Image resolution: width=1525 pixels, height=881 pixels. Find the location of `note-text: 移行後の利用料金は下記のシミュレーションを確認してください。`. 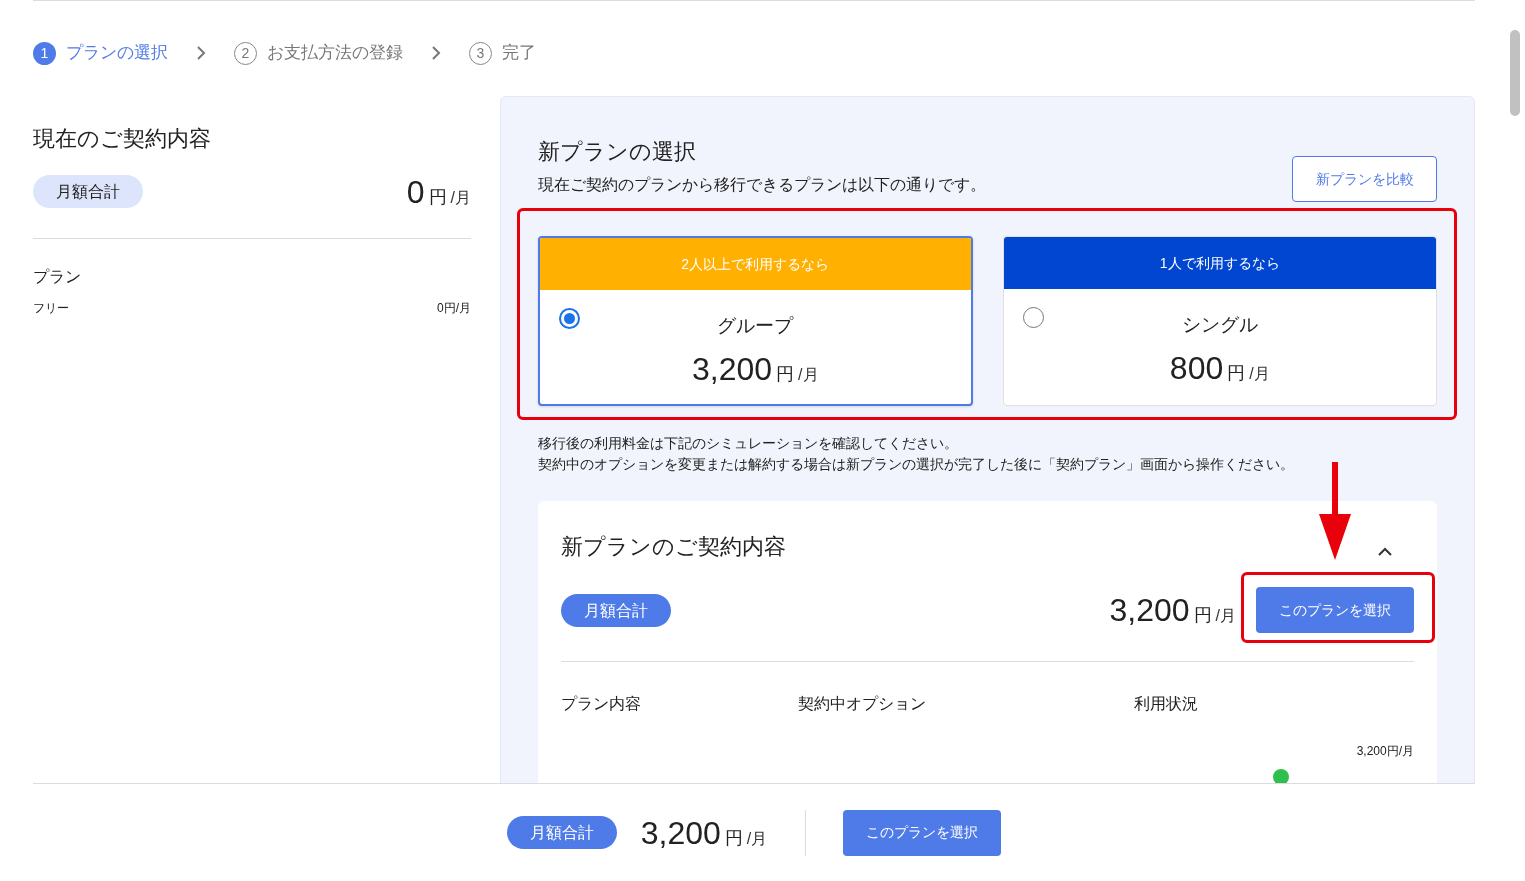

note-text: 移行後の利用料金は下記のシミュレーションを確認してください。 is located at coordinates (748, 443).